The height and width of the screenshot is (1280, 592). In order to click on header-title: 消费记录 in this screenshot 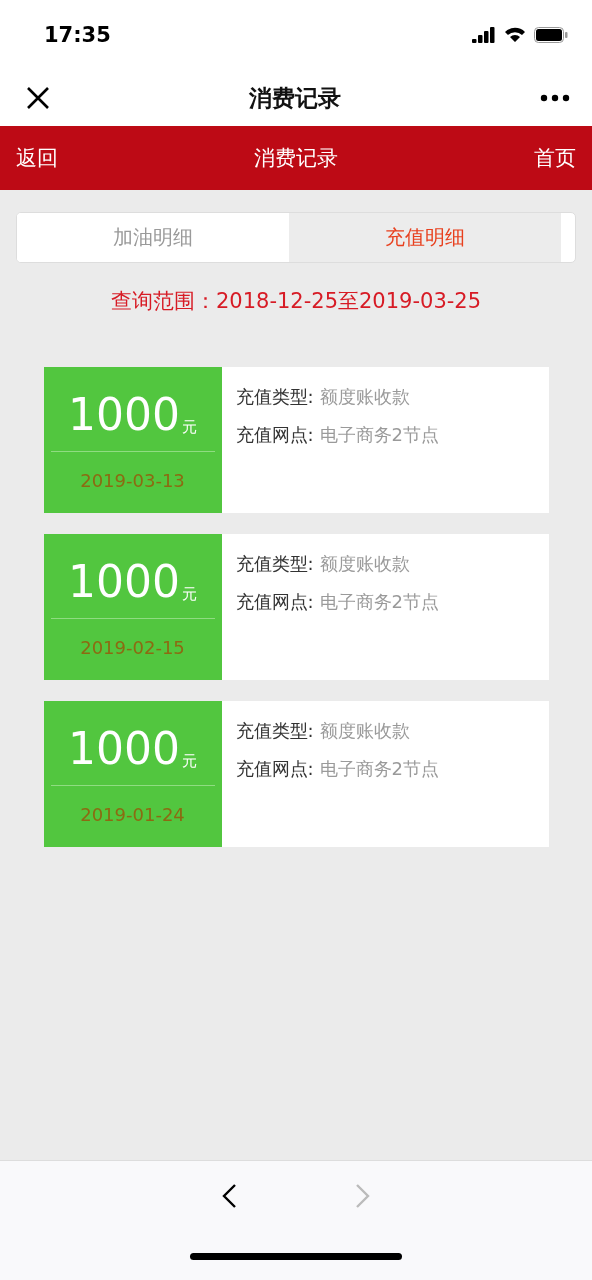, I will do `click(296, 158)`.